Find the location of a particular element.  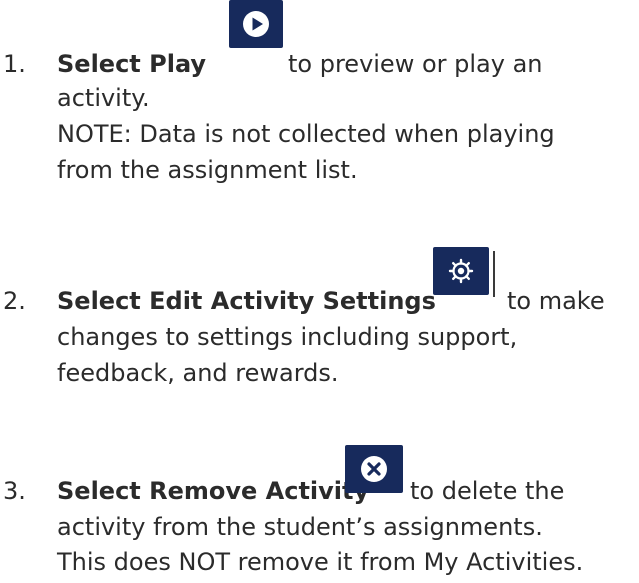

play-icon is located at coordinates (256, 24).